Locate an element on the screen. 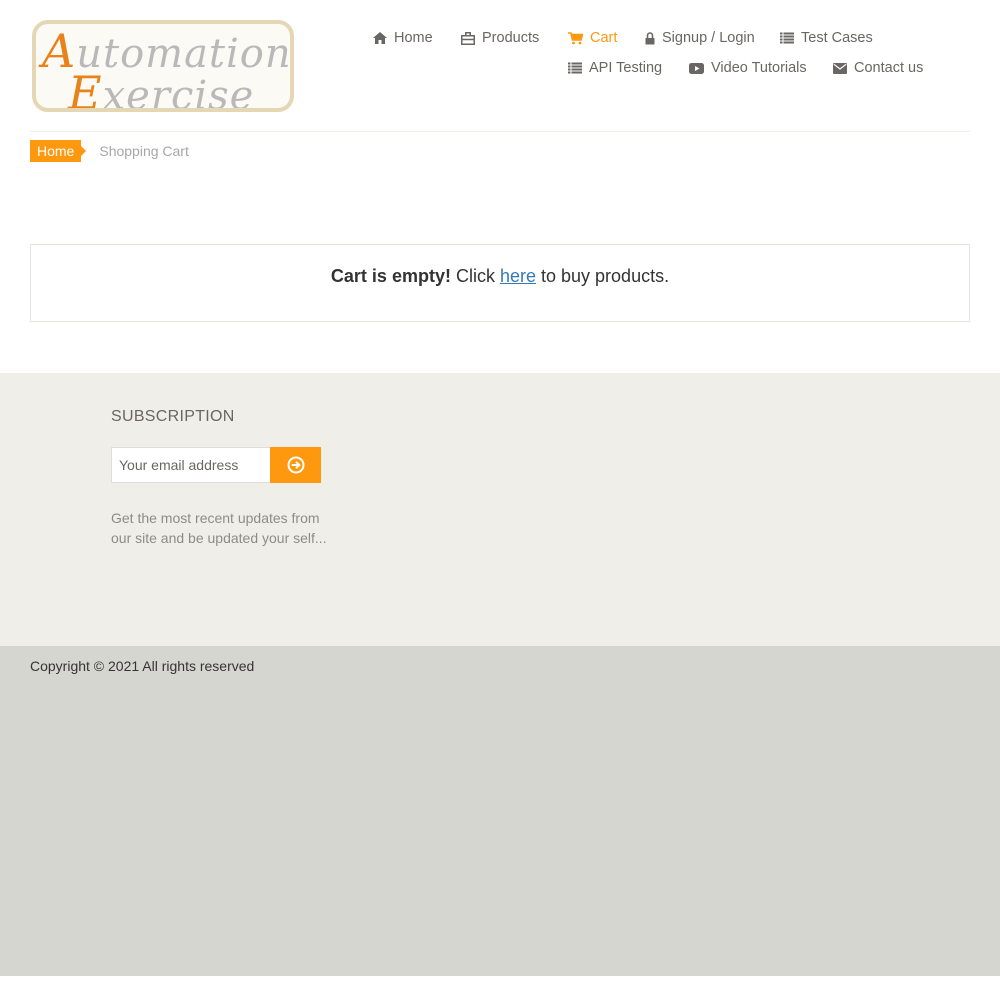  buy-products-link: here is located at coordinates (518, 276).